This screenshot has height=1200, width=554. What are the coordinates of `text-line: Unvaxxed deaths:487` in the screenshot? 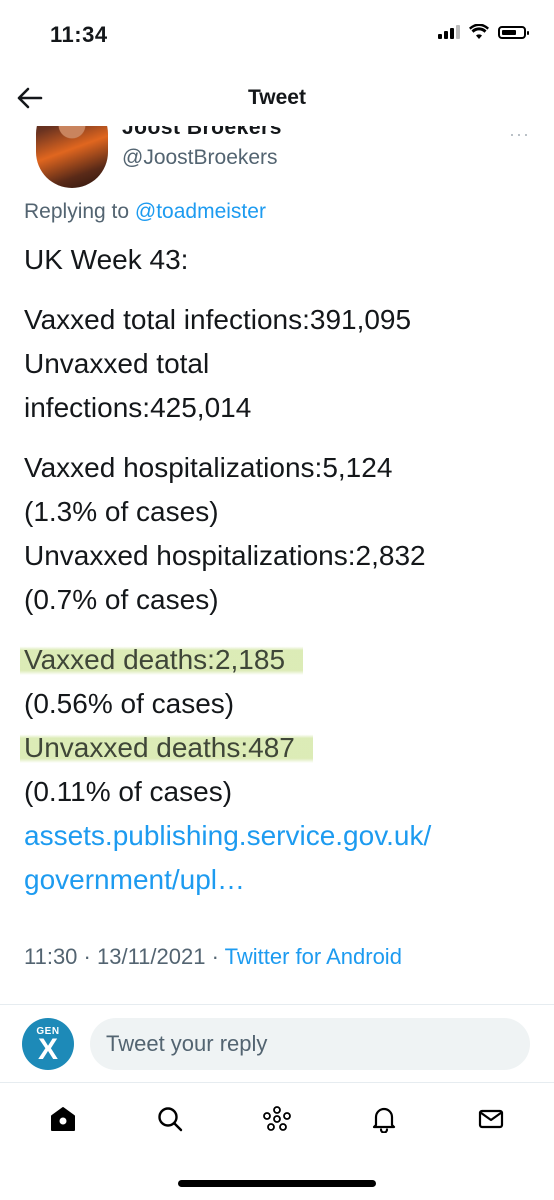 It's located at (282, 748).